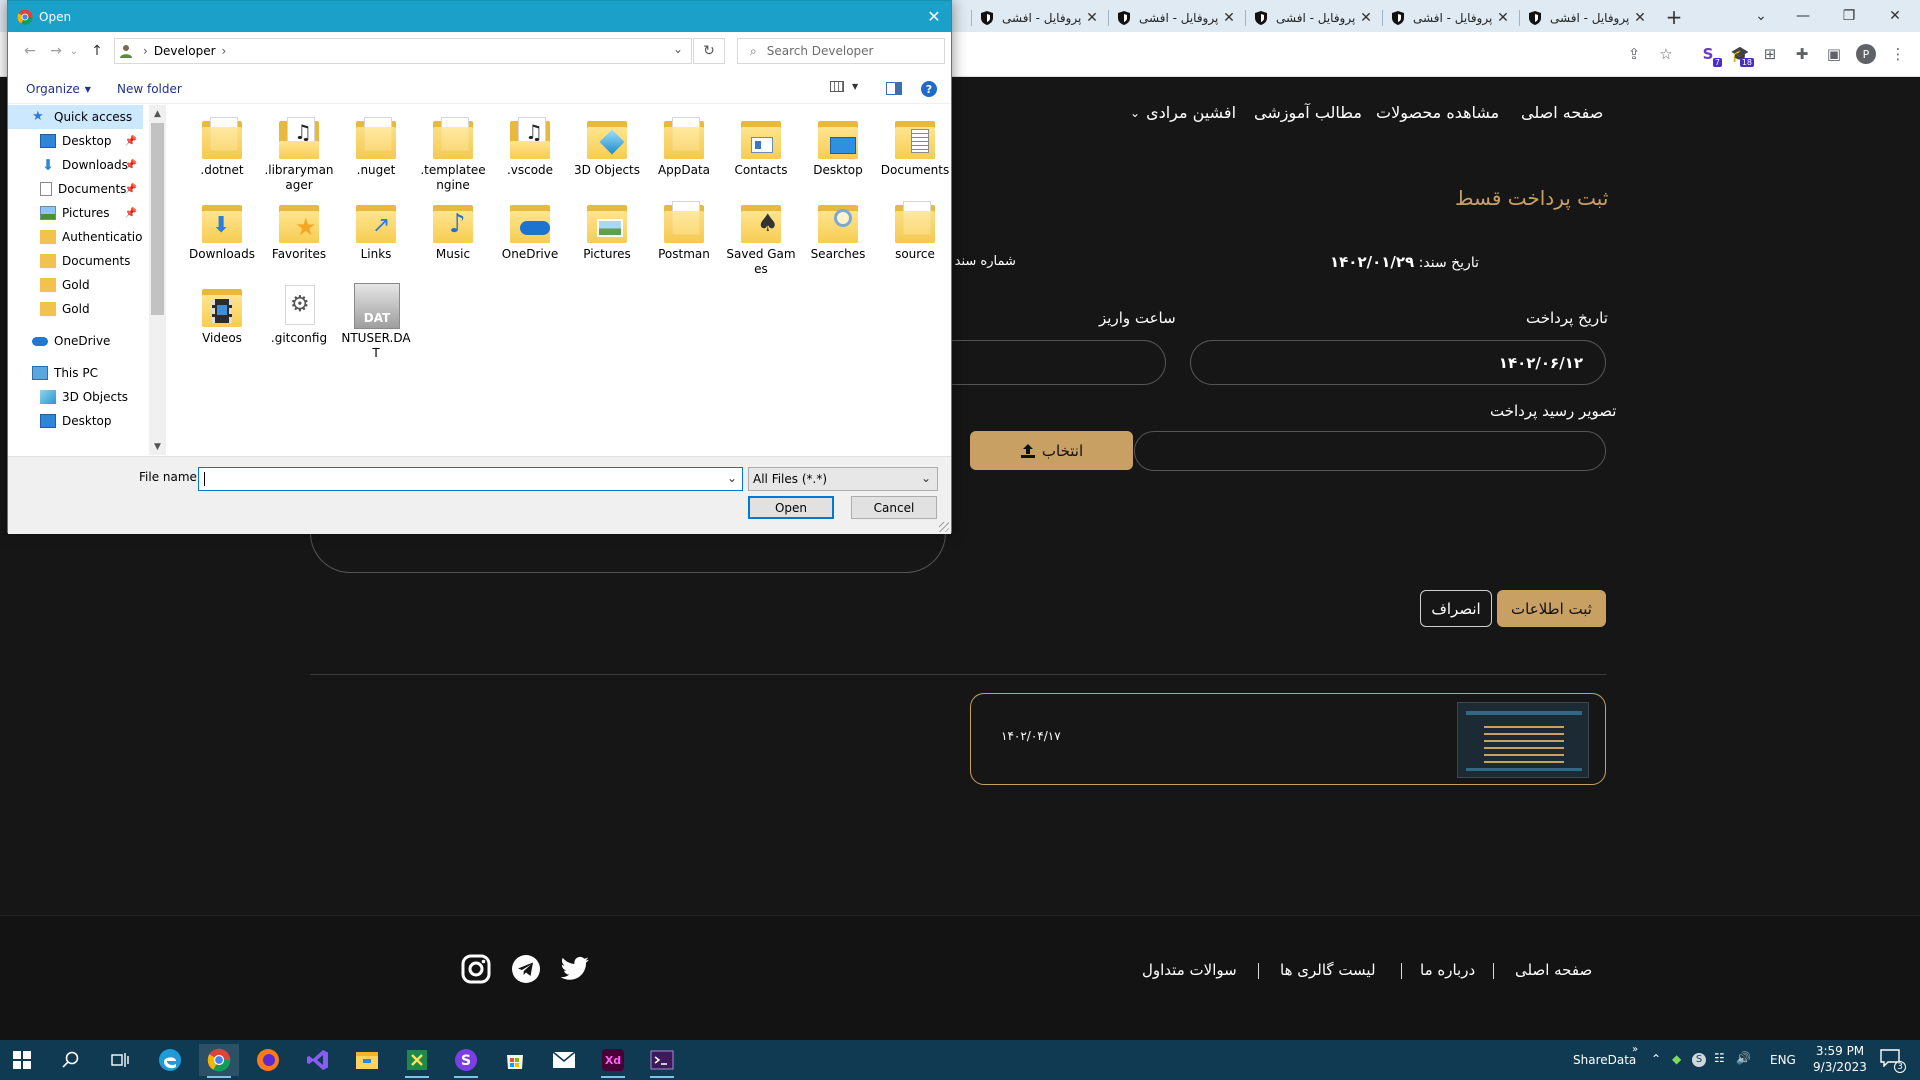 This screenshot has width=1920, height=1080. I want to click on file-item-saved-games: ♠ Saved Games, so click(761, 238).